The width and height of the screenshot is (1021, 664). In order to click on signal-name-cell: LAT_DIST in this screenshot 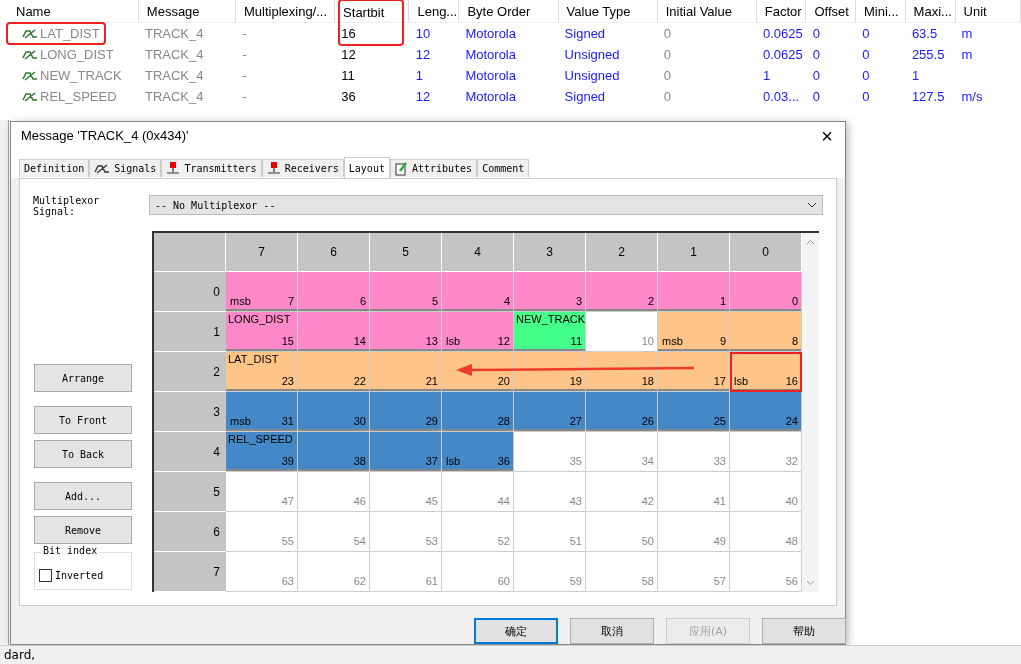, I will do `click(56, 33)`.